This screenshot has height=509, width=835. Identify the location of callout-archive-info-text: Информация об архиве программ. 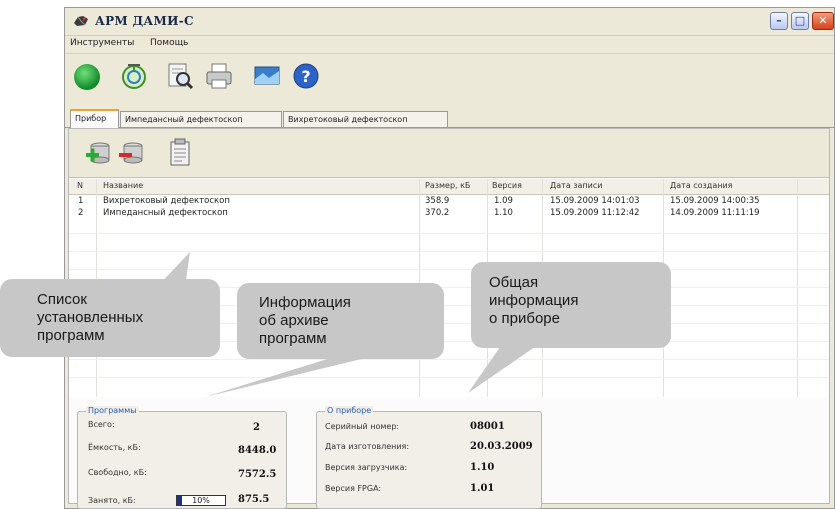
(305, 320).